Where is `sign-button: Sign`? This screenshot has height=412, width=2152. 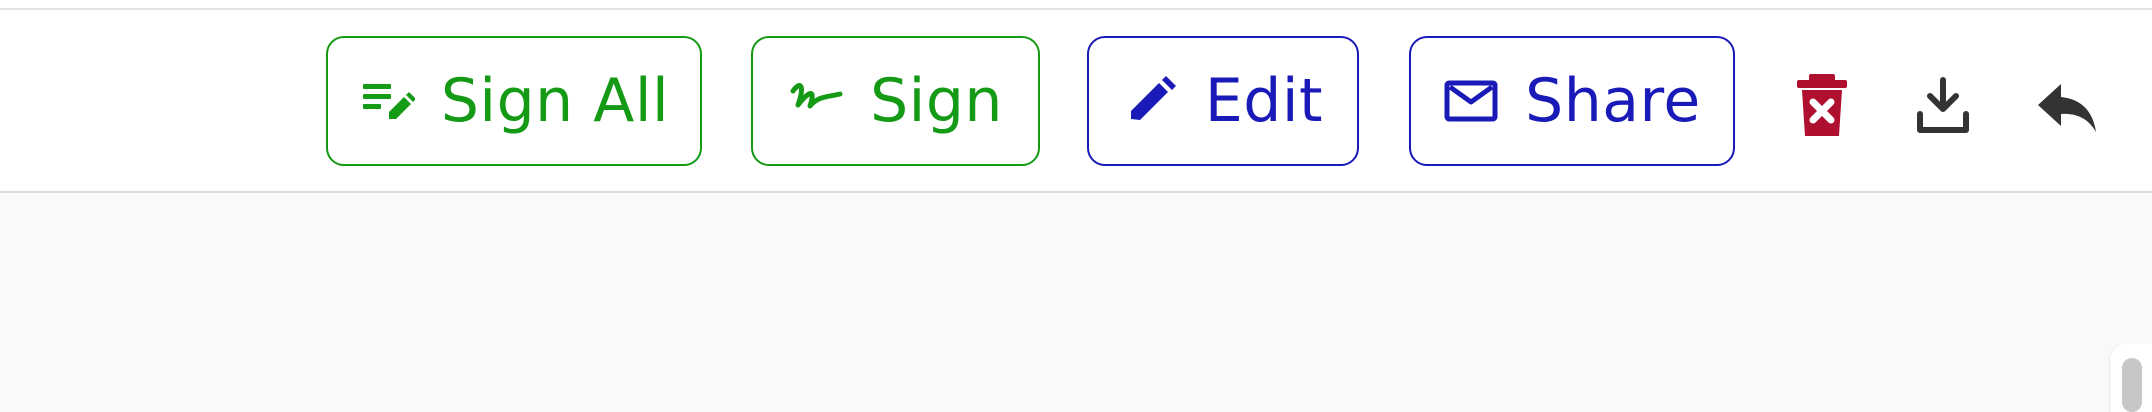
sign-button: Sign is located at coordinates (895, 101).